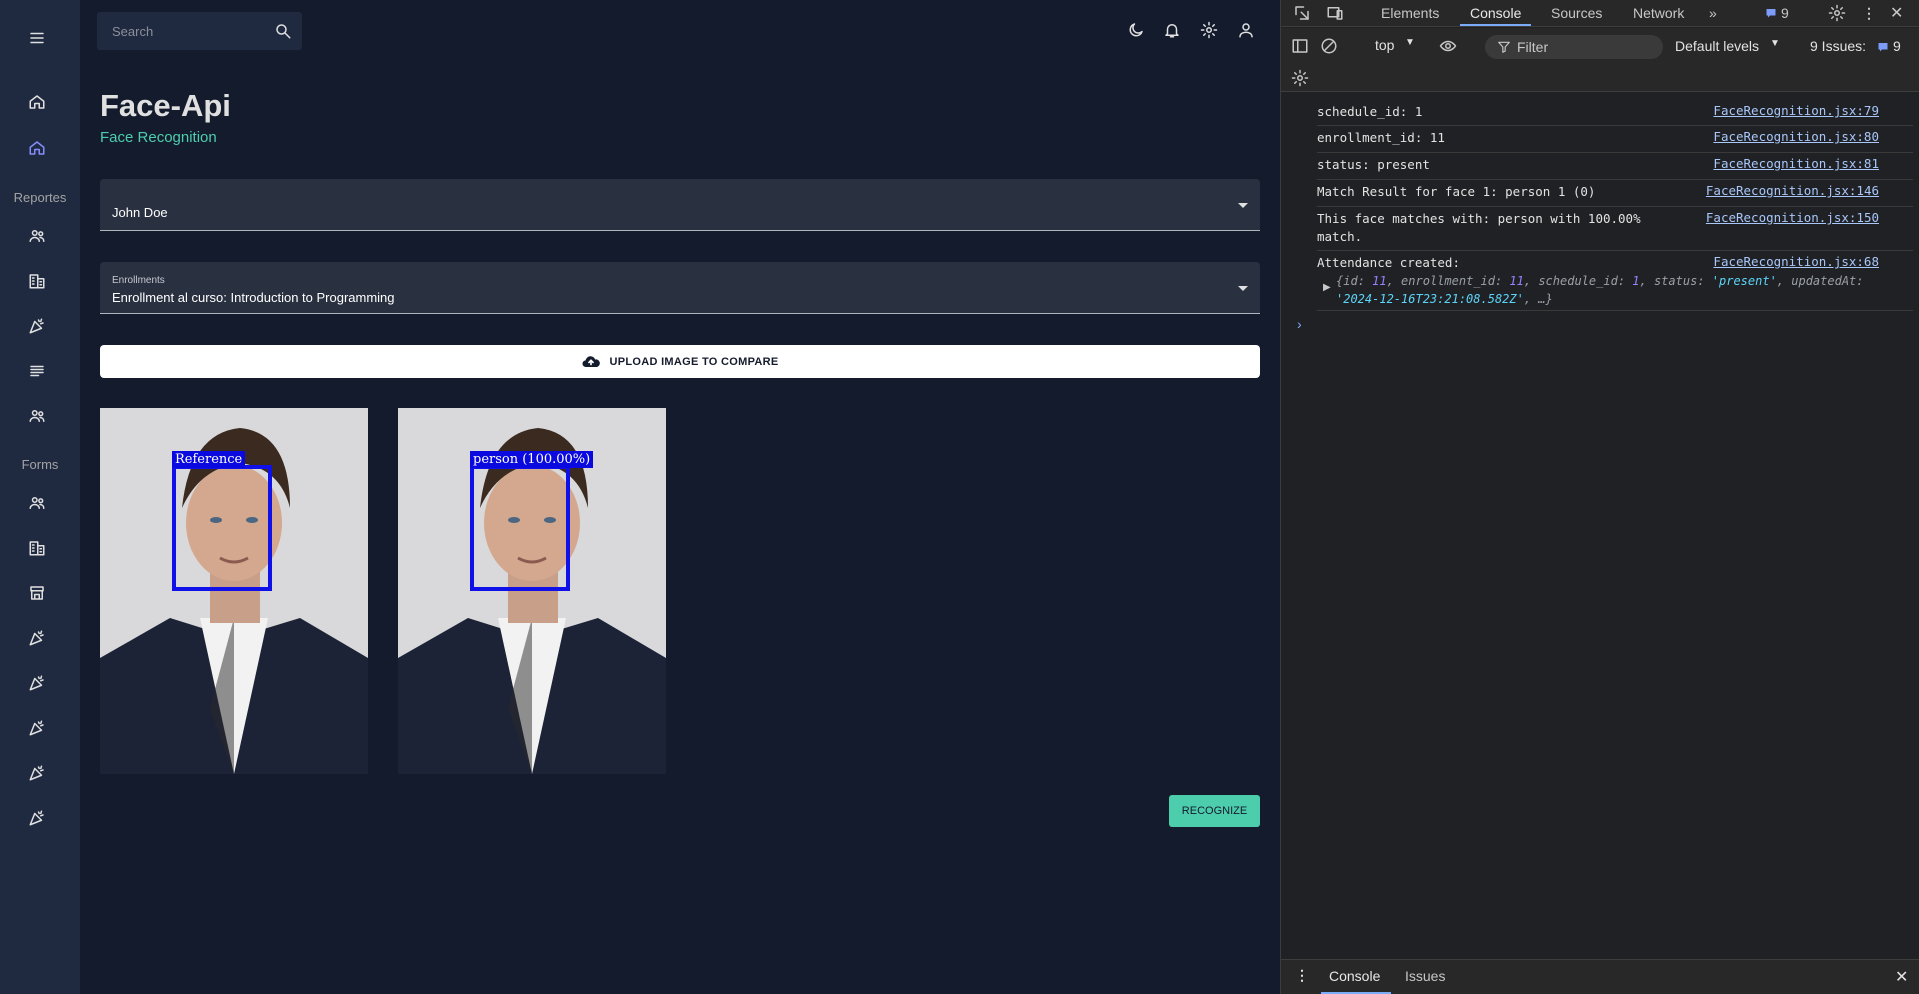 The width and height of the screenshot is (1919, 994). I want to click on face-tag-match: person (100.00%), so click(532, 459).